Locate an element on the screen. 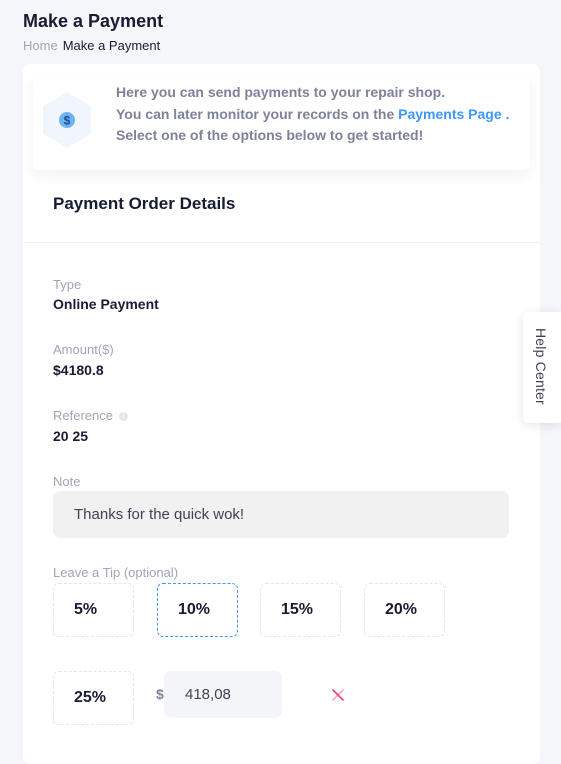 The height and width of the screenshot is (764, 561). help-center-label: Help Center is located at coordinates (541, 366).